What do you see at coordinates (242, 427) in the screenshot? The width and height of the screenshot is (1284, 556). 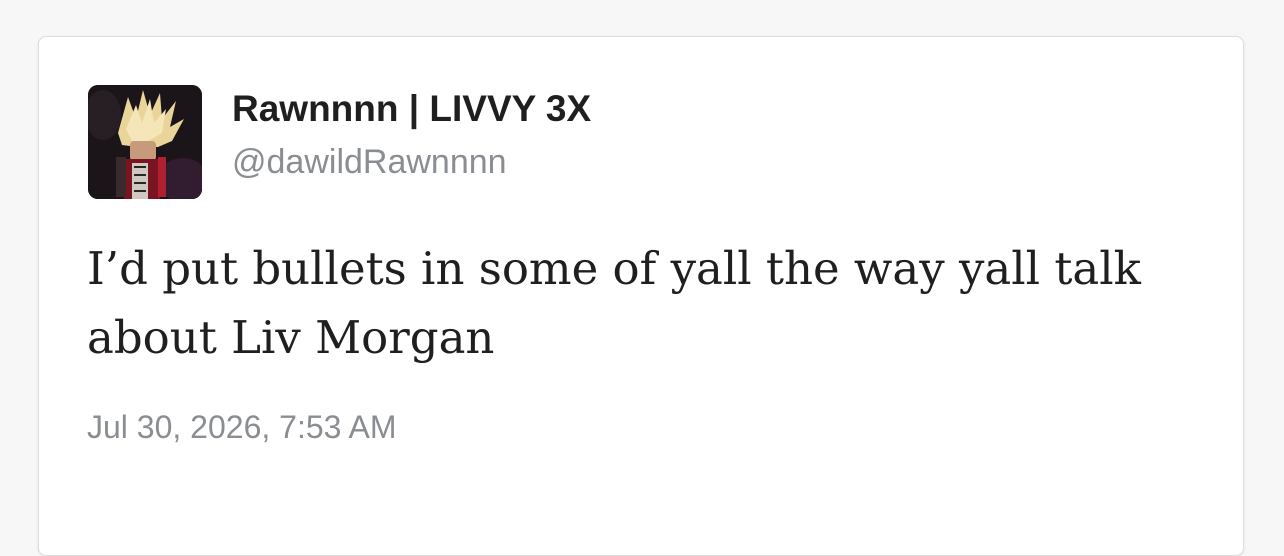 I see `tweet-timestamp: Jul 30, 2026, 7:53 AM` at bounding box center [242, 427].